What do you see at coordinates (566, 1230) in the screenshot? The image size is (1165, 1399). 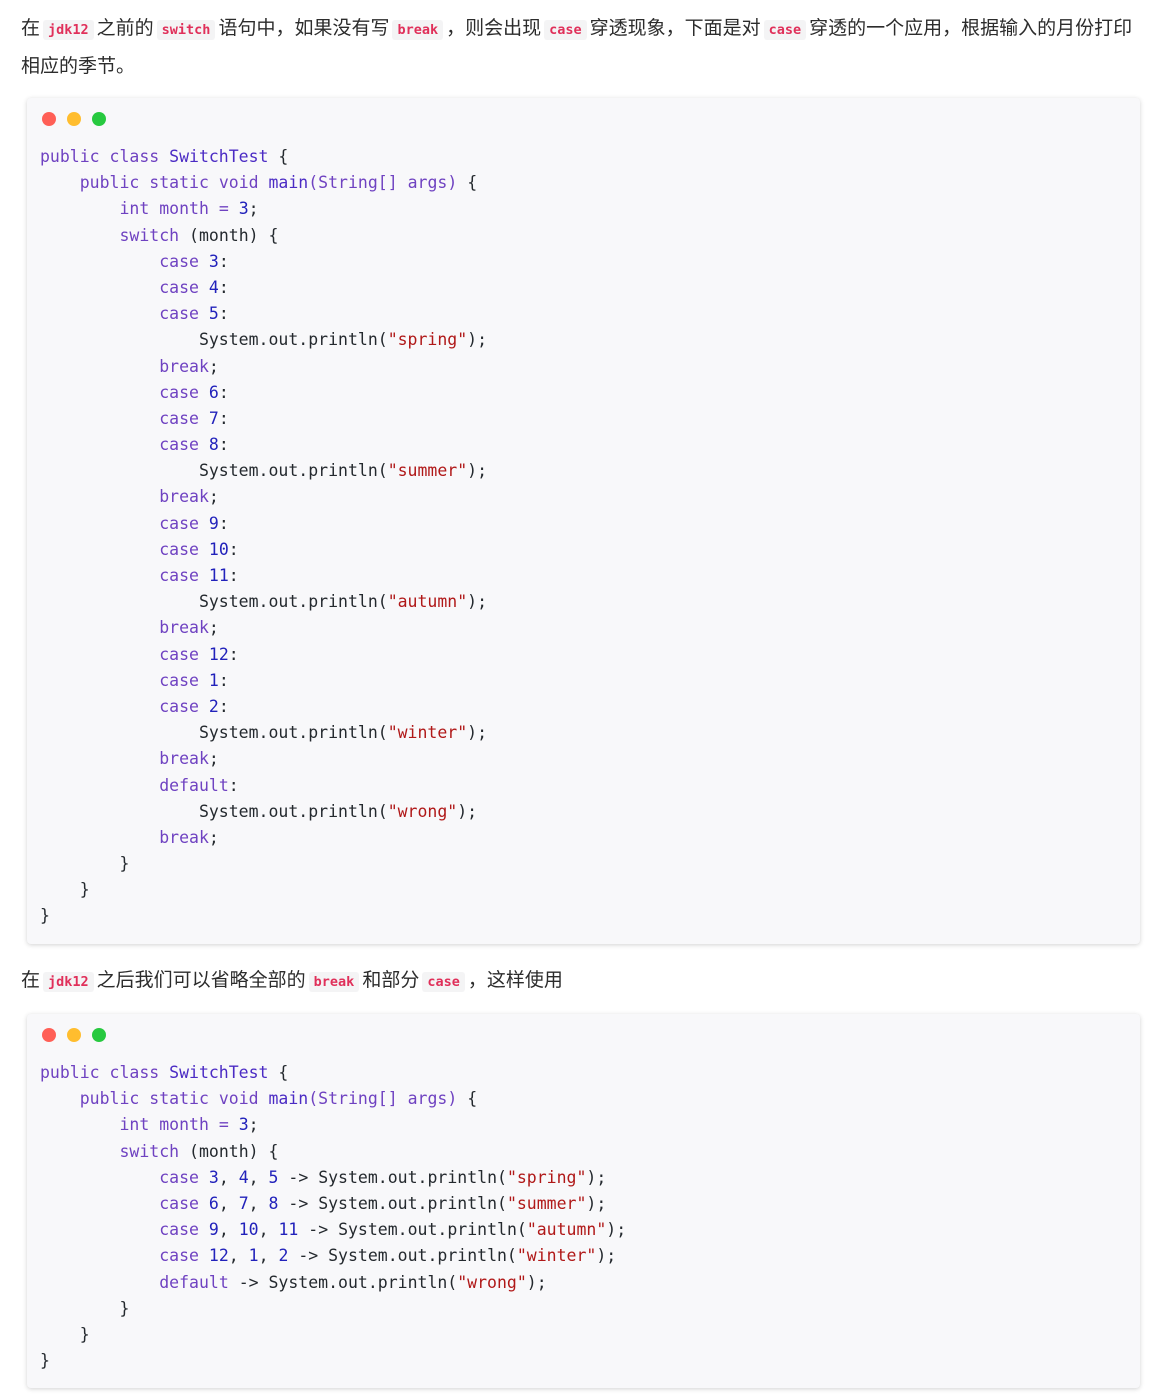 I see `code-token: "autumn"` at bounding box center [566, 1230].